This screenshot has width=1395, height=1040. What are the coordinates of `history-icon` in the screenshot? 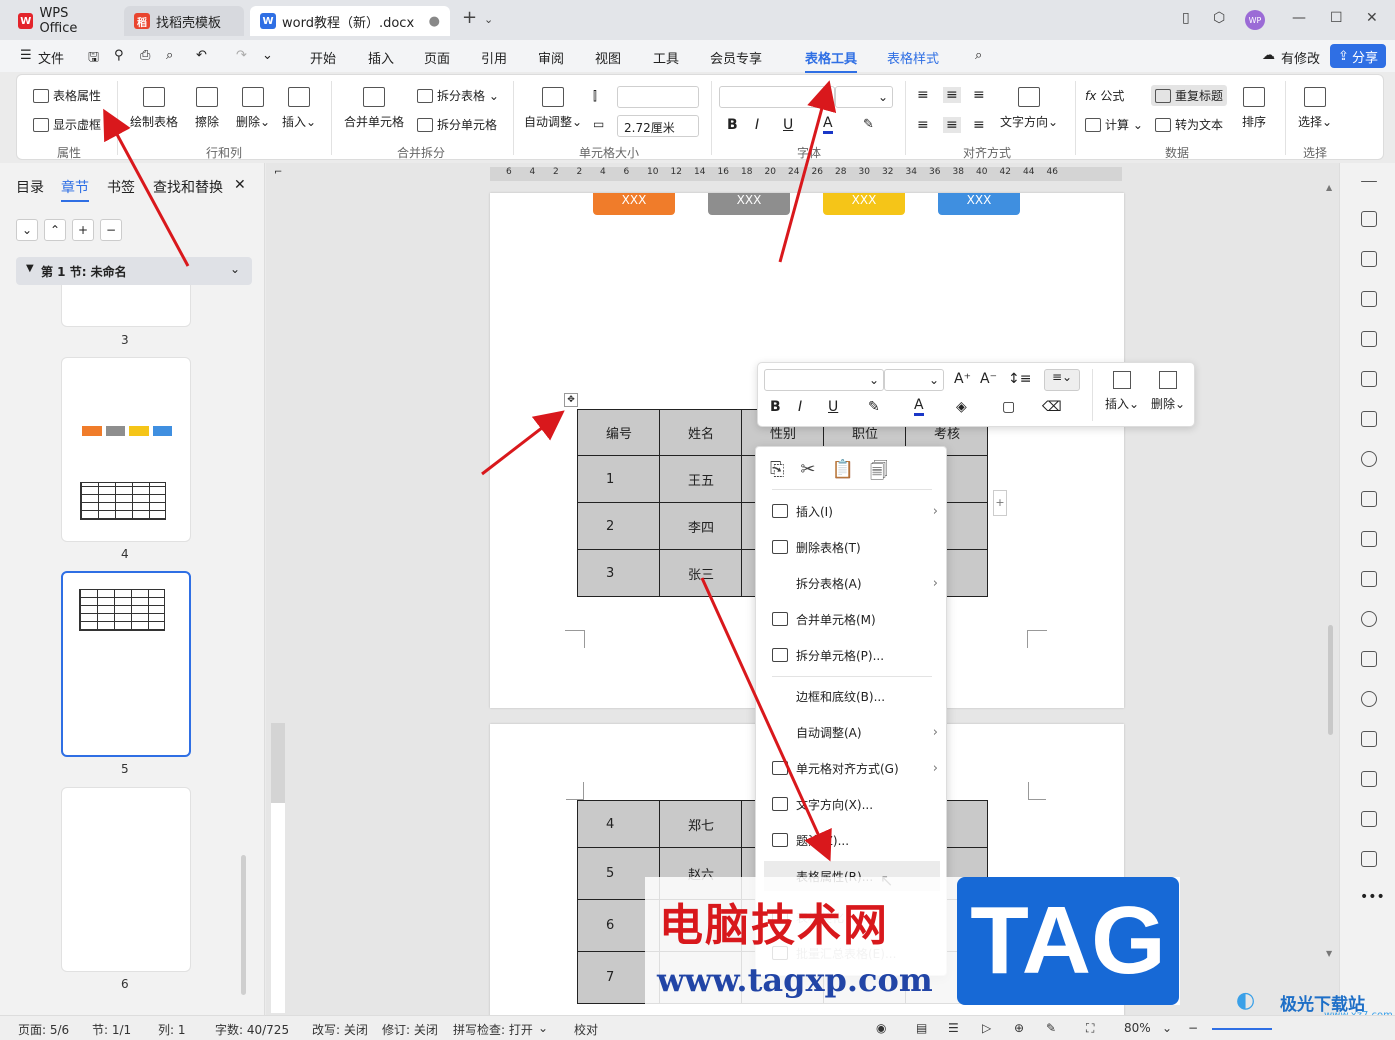 It's located at (1369, 699).